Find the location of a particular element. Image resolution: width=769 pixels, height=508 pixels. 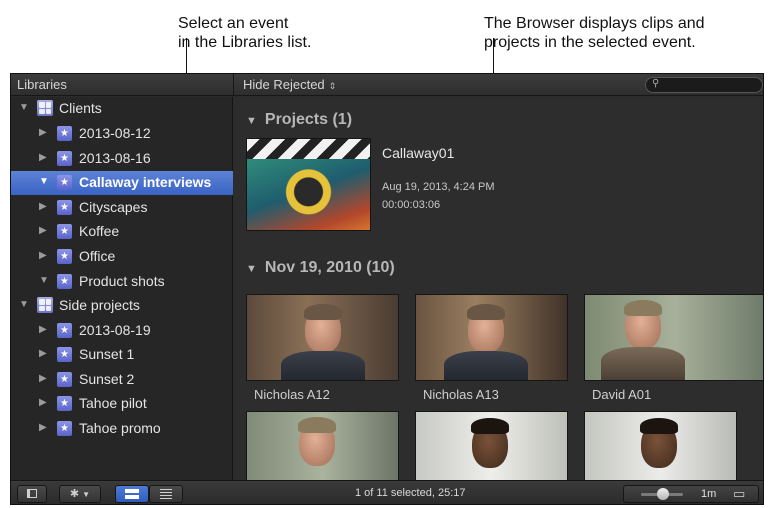

show-hide-libraries-button is located at coordinates (32, 494).